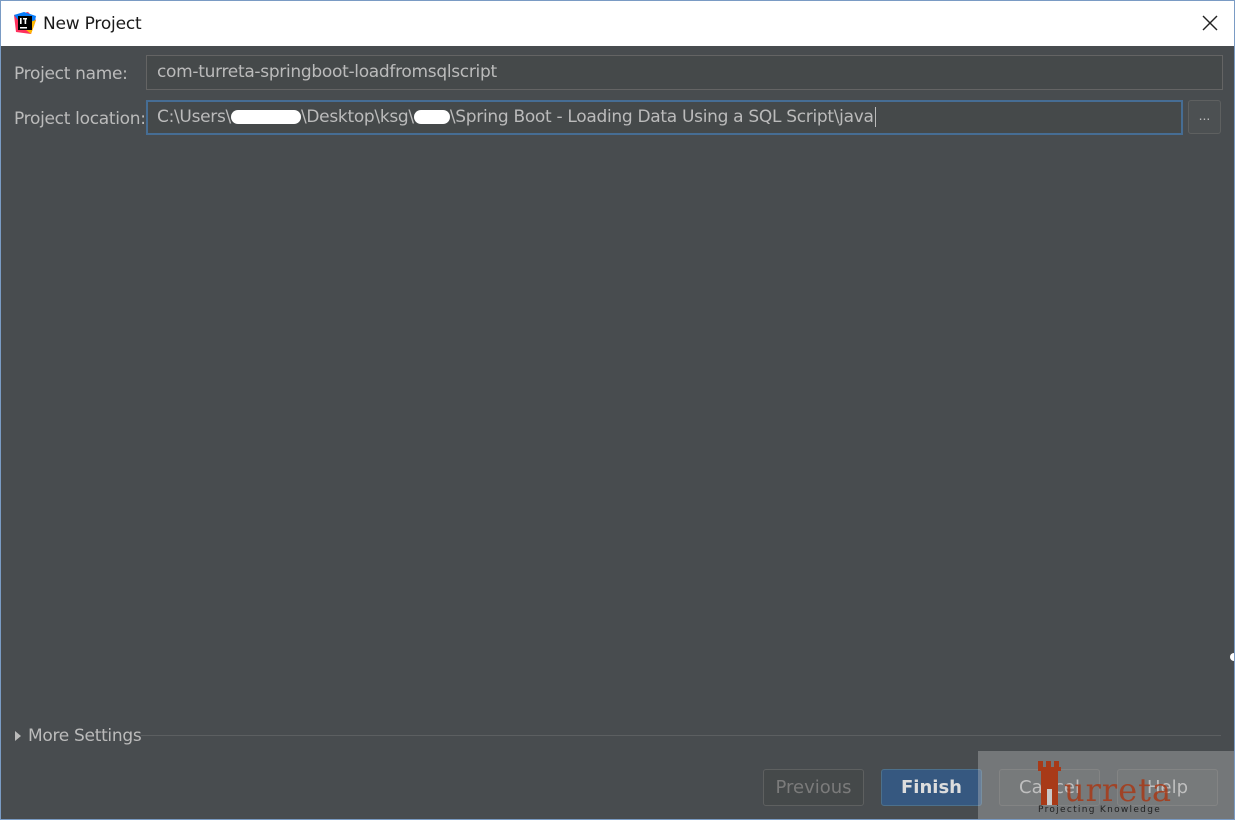  I want to click on project-name-value: com-turreta-springboot-loadfromsqlscript, so click(327, 72).